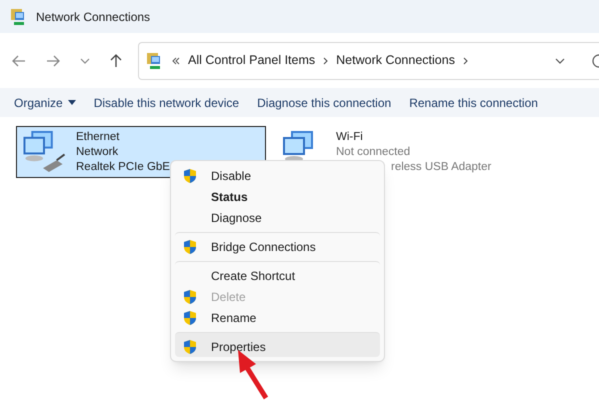 The image size is (599, 416). What do you see at coordinates (277, 244) in the screenshot?
I see `menu-item: Bridge Connections` at bounding box center [277, 244].